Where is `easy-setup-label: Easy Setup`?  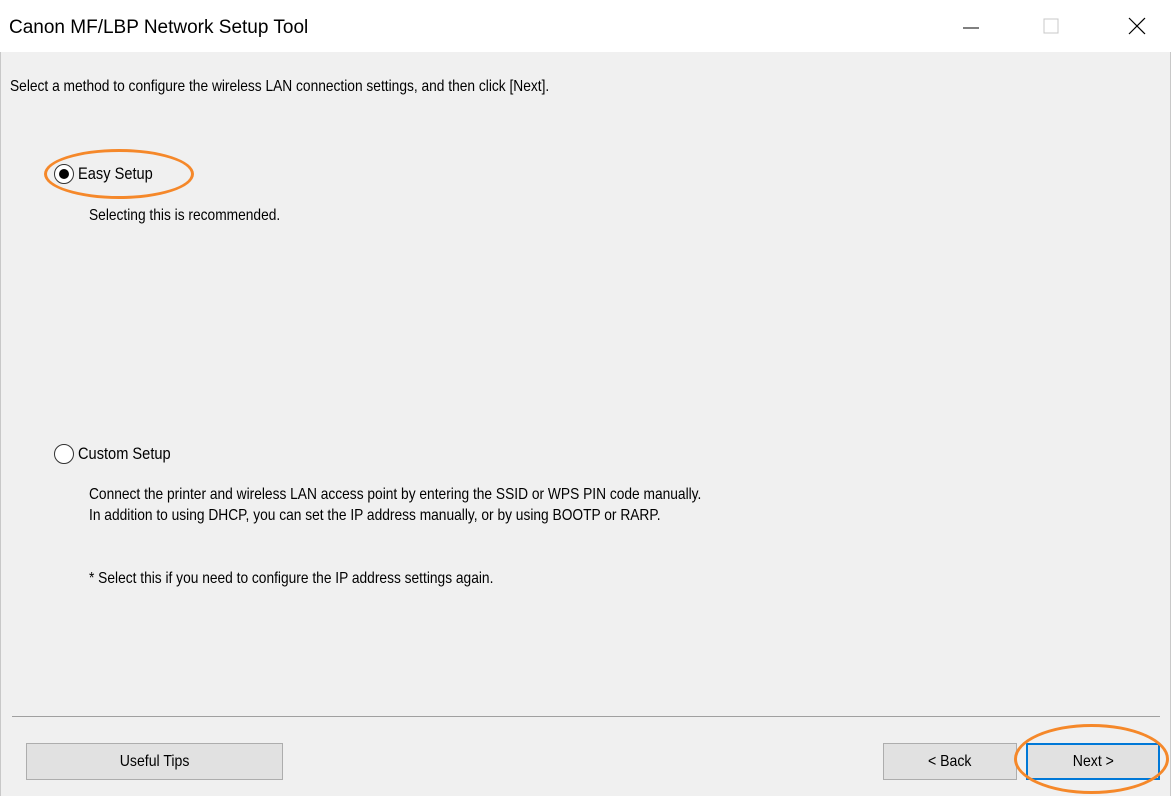 easy-setup-label: Easy Setup is located at coordinates (115, 174).